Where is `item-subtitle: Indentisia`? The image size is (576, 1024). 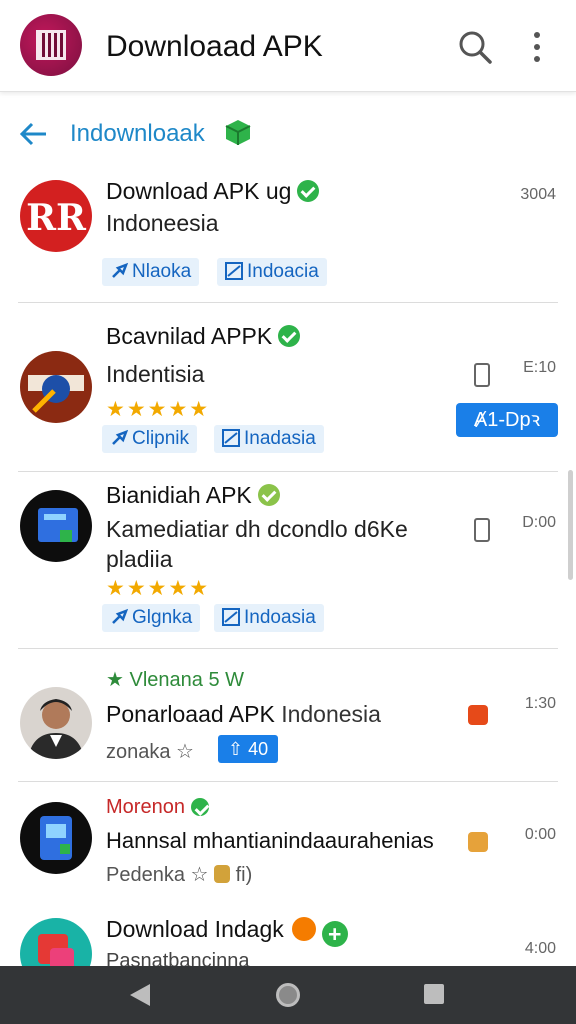 item-subtitle: Indentisia is located at coordinates (155, 374).